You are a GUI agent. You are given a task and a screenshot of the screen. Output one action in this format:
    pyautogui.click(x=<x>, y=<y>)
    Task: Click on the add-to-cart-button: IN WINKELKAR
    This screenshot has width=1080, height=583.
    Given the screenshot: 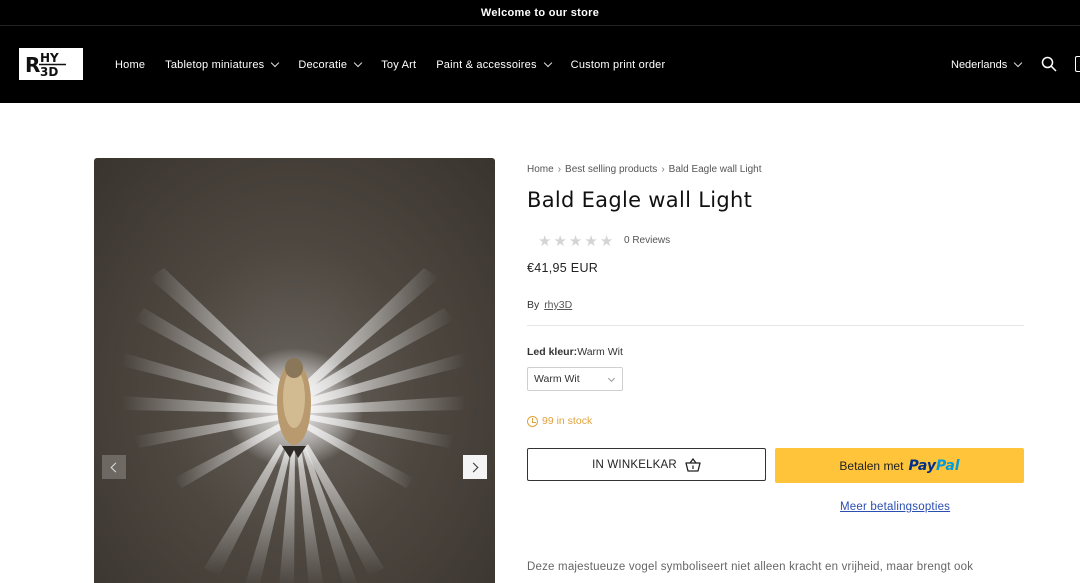 What is the action you would take?
    pyautogui.click(x=646, y=464)
    